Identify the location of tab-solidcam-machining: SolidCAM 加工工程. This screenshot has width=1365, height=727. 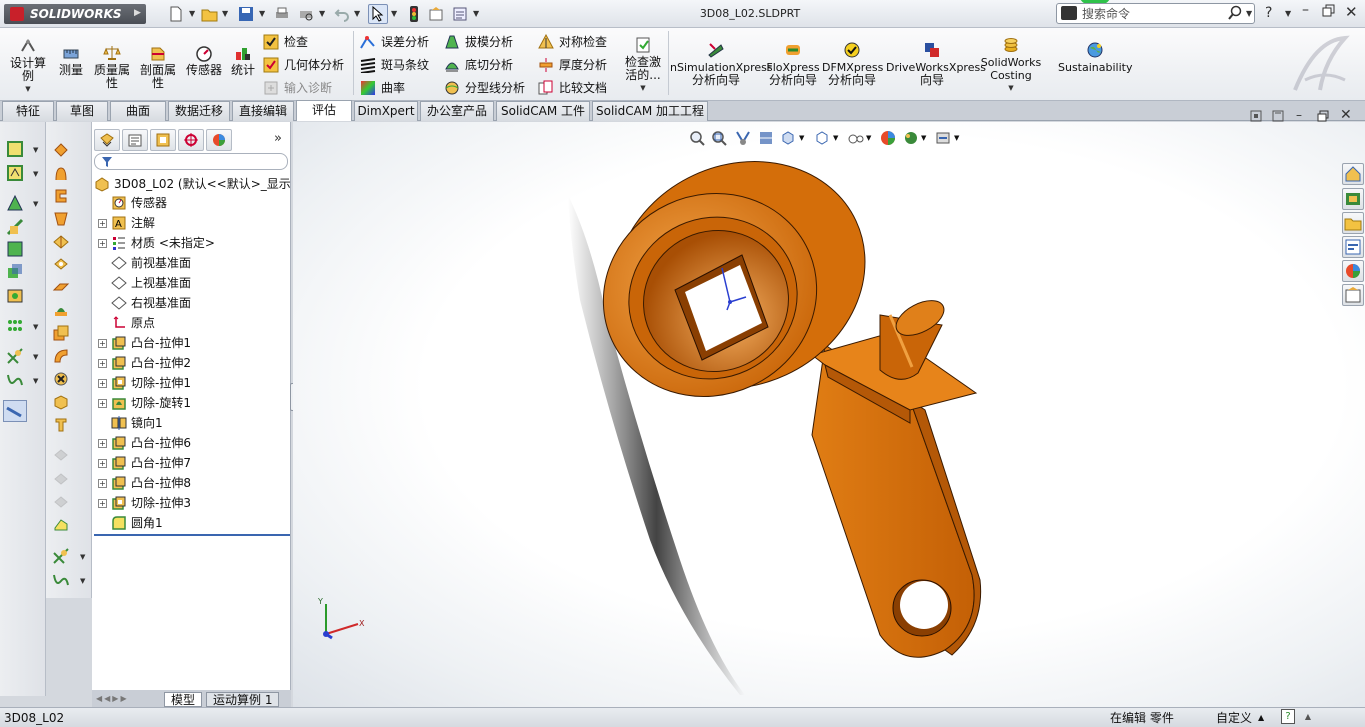
(650, 111).